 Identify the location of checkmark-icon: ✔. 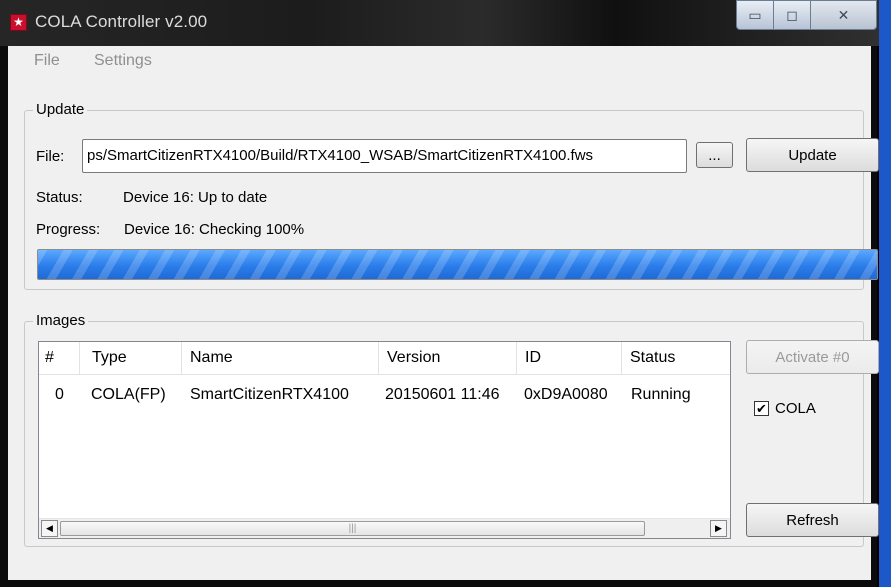
(761, 408).